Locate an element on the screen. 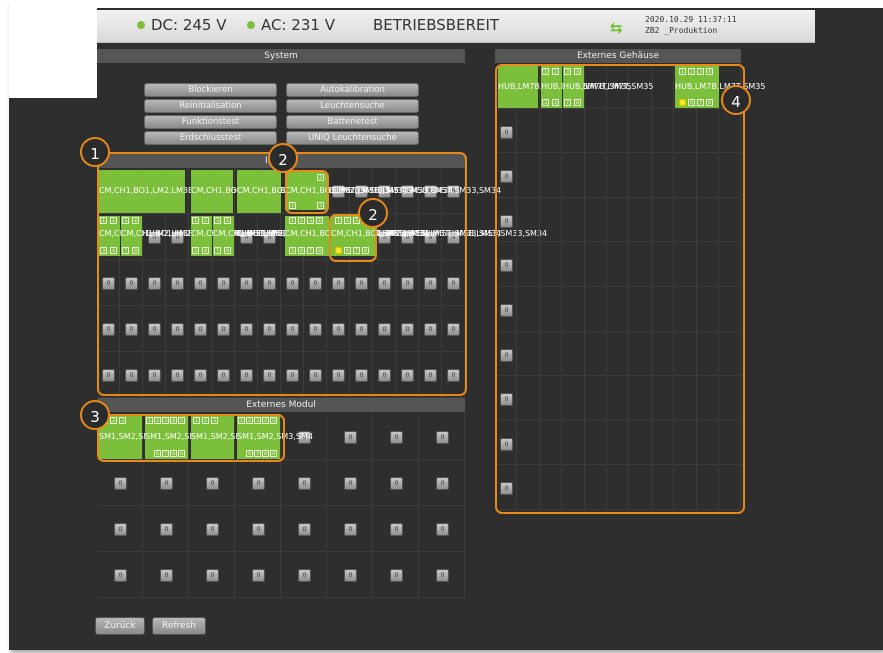 The width and height of the screenshot is (883, 653). dc-voltage: DC: 245 V is located at coordinates (182, 25).